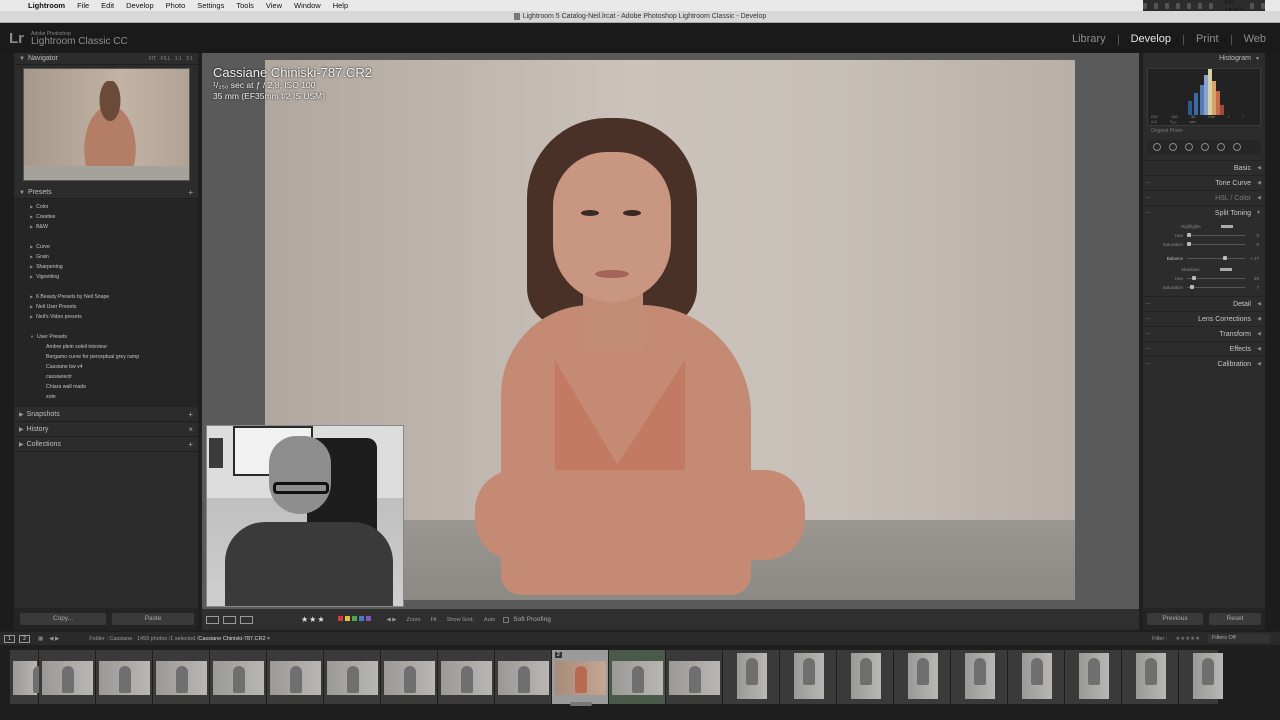  Describe the element at coordinates (106, 297) in the screenshot. I see `preset-folder-beauty: ▶ 6 Beauty Presets by Neil Snape` at that location.